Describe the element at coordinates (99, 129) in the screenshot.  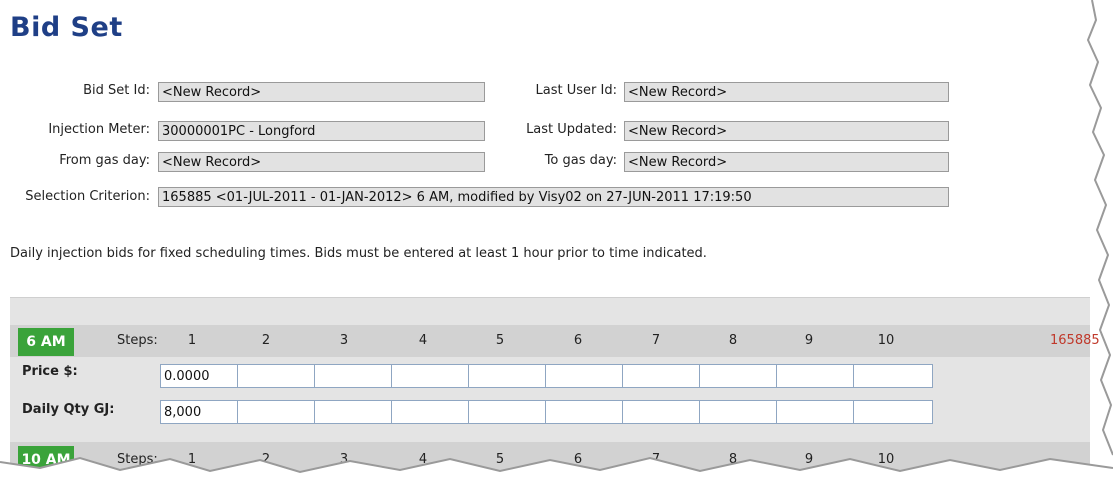
I see `injection-meter-label: Injection Meter:` at that location.